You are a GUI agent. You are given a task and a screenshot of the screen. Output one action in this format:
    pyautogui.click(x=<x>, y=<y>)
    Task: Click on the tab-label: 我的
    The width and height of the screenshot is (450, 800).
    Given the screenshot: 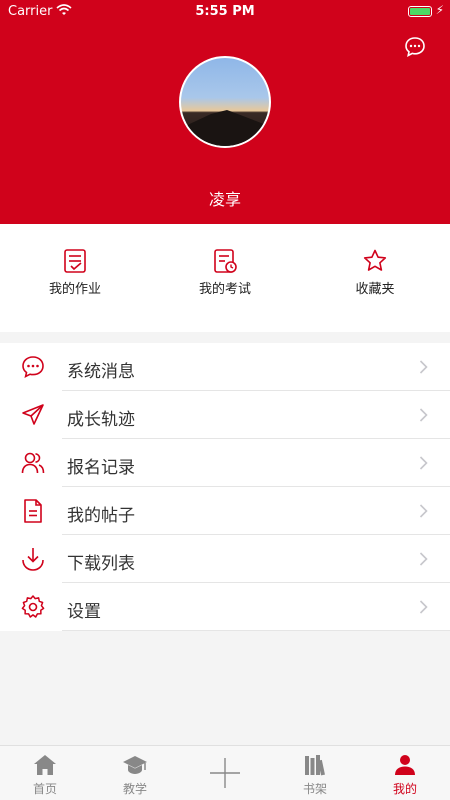 What is the action you would take?
    pyautogui.click(x=404, y=789)
    